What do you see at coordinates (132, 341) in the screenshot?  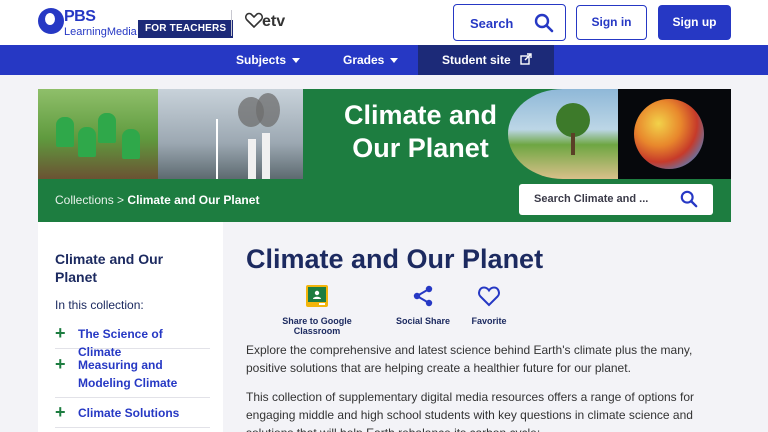 I see `sidebar-item-science-of-climate: + The Science of Climate` at bounding box center [132, 341].